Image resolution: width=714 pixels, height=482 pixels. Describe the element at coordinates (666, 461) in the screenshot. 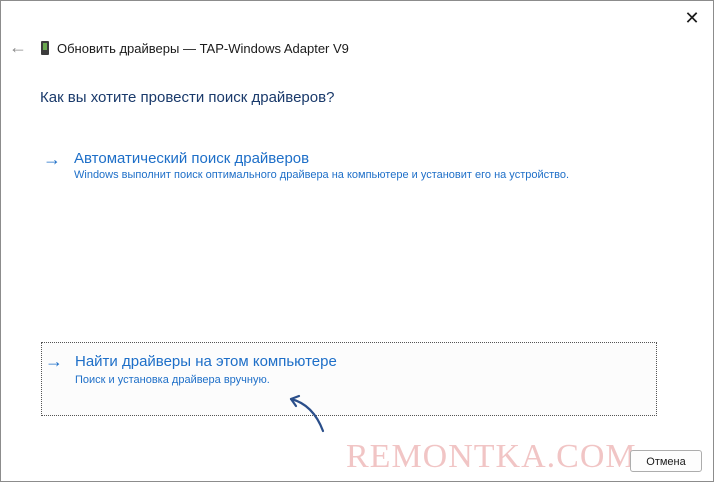

I see `cancel-button: Отмена` at that location.